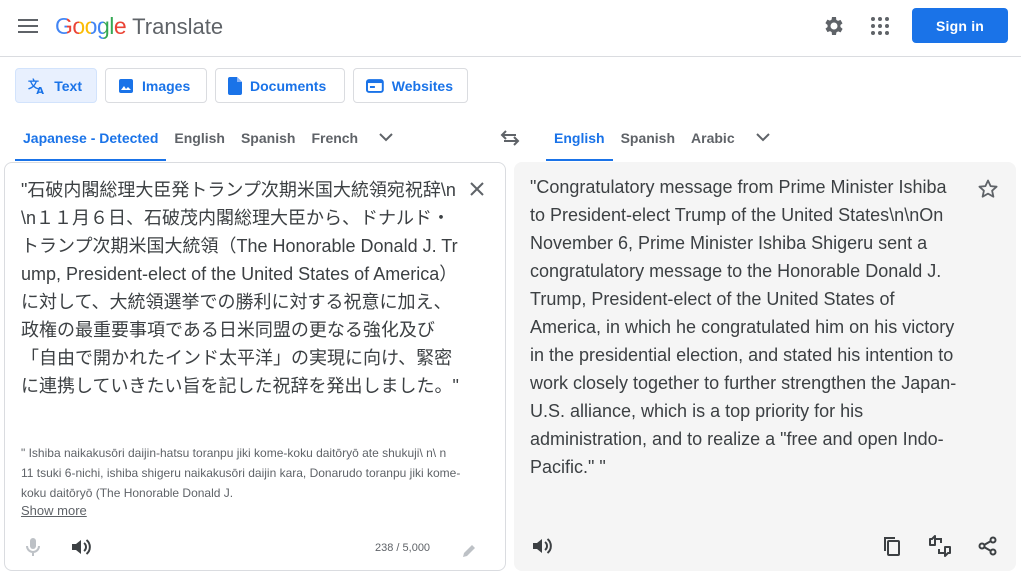  I want to click on translate-wordmark: Translate, so click(178, 26).